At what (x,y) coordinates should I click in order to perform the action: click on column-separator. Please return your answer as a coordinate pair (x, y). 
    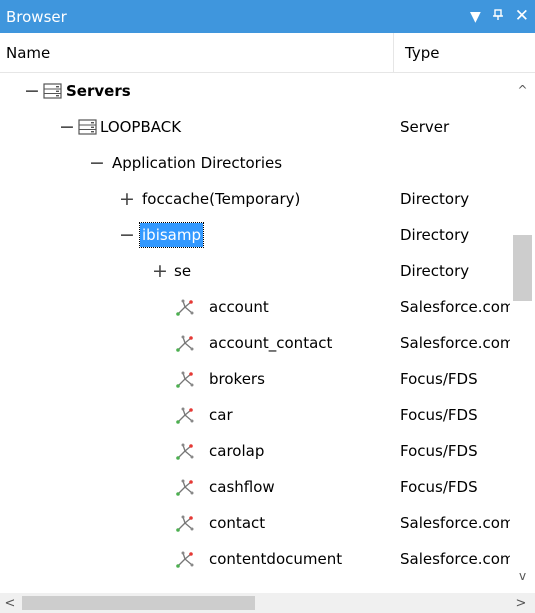
    Looking at the image, I should click on (393, 53).